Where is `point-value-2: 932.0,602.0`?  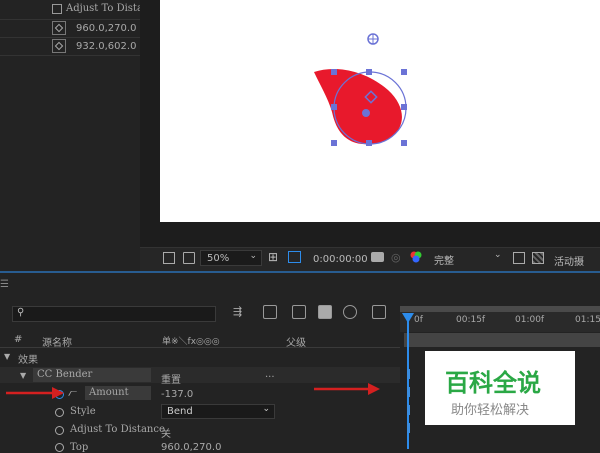
point-value-2: 932.0,602.0 is located at coordinates (106, 46).